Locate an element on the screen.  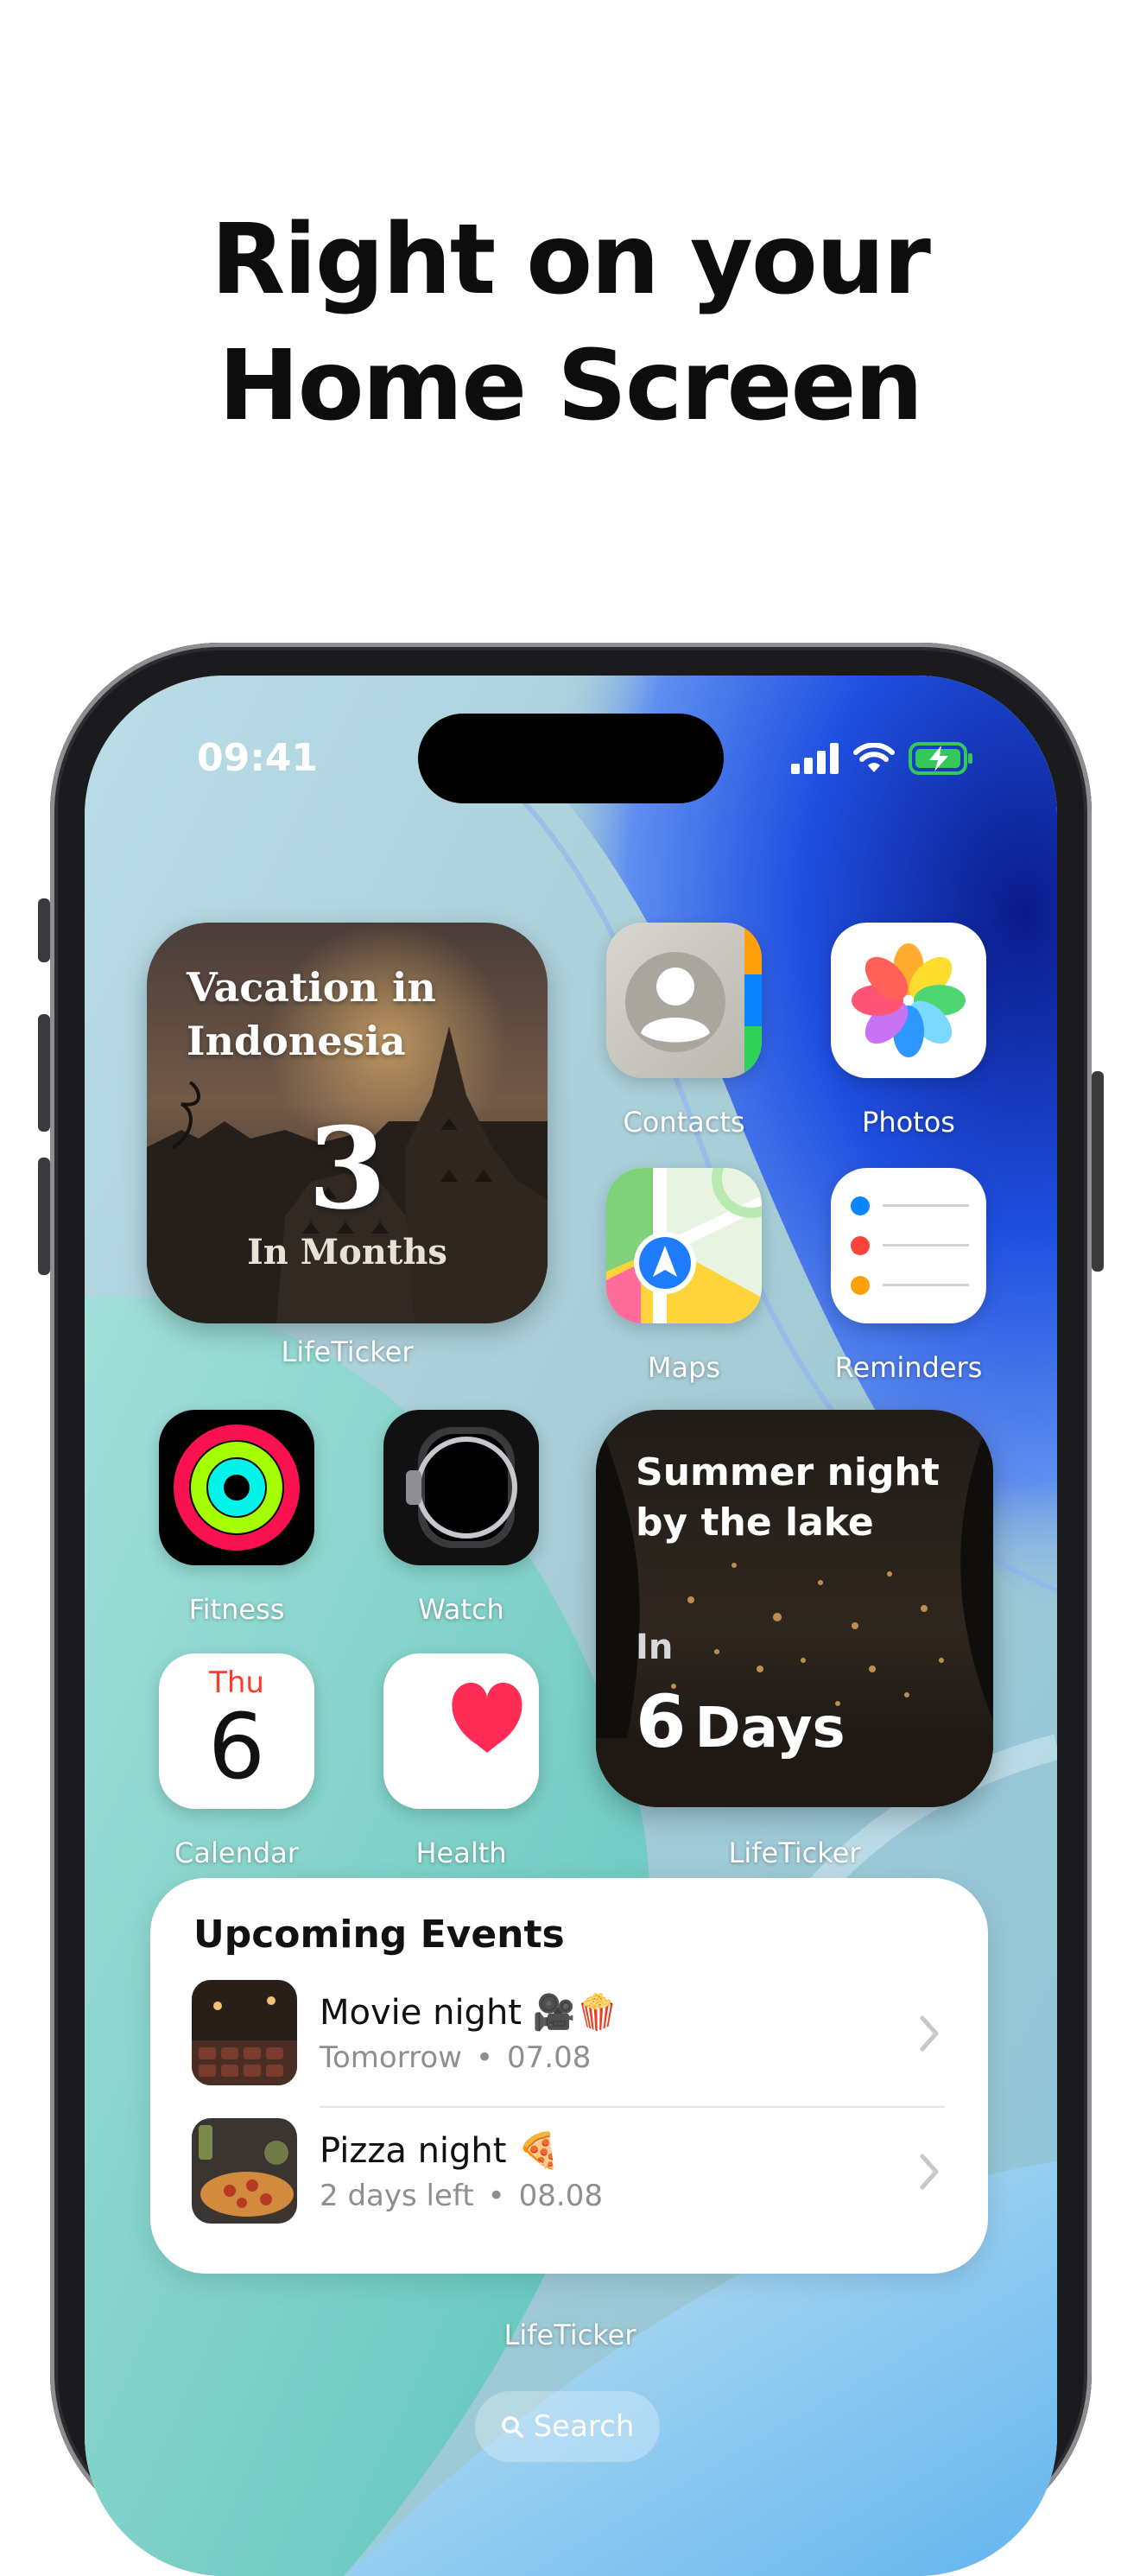
vacation-widget-label: LifeTicker is located at coordinates (348, 1352).